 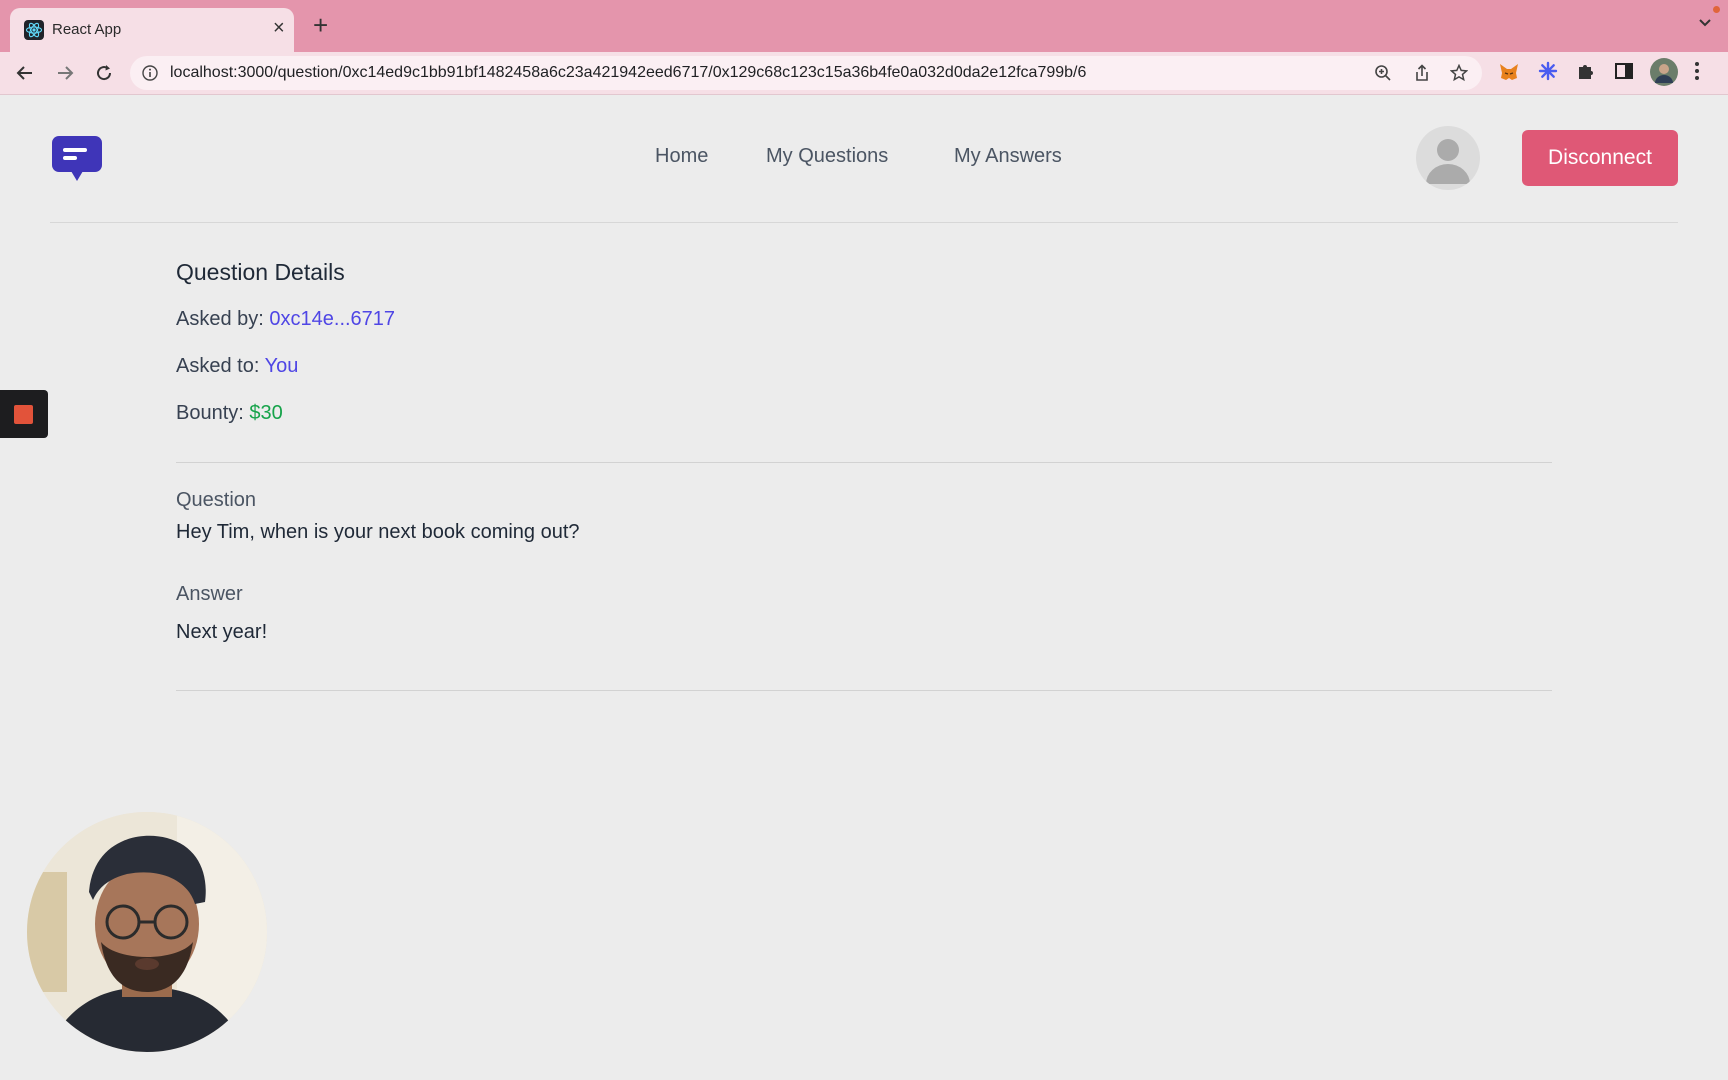 I want to click on chevron-down-icon, so click(x=1705, y=23).